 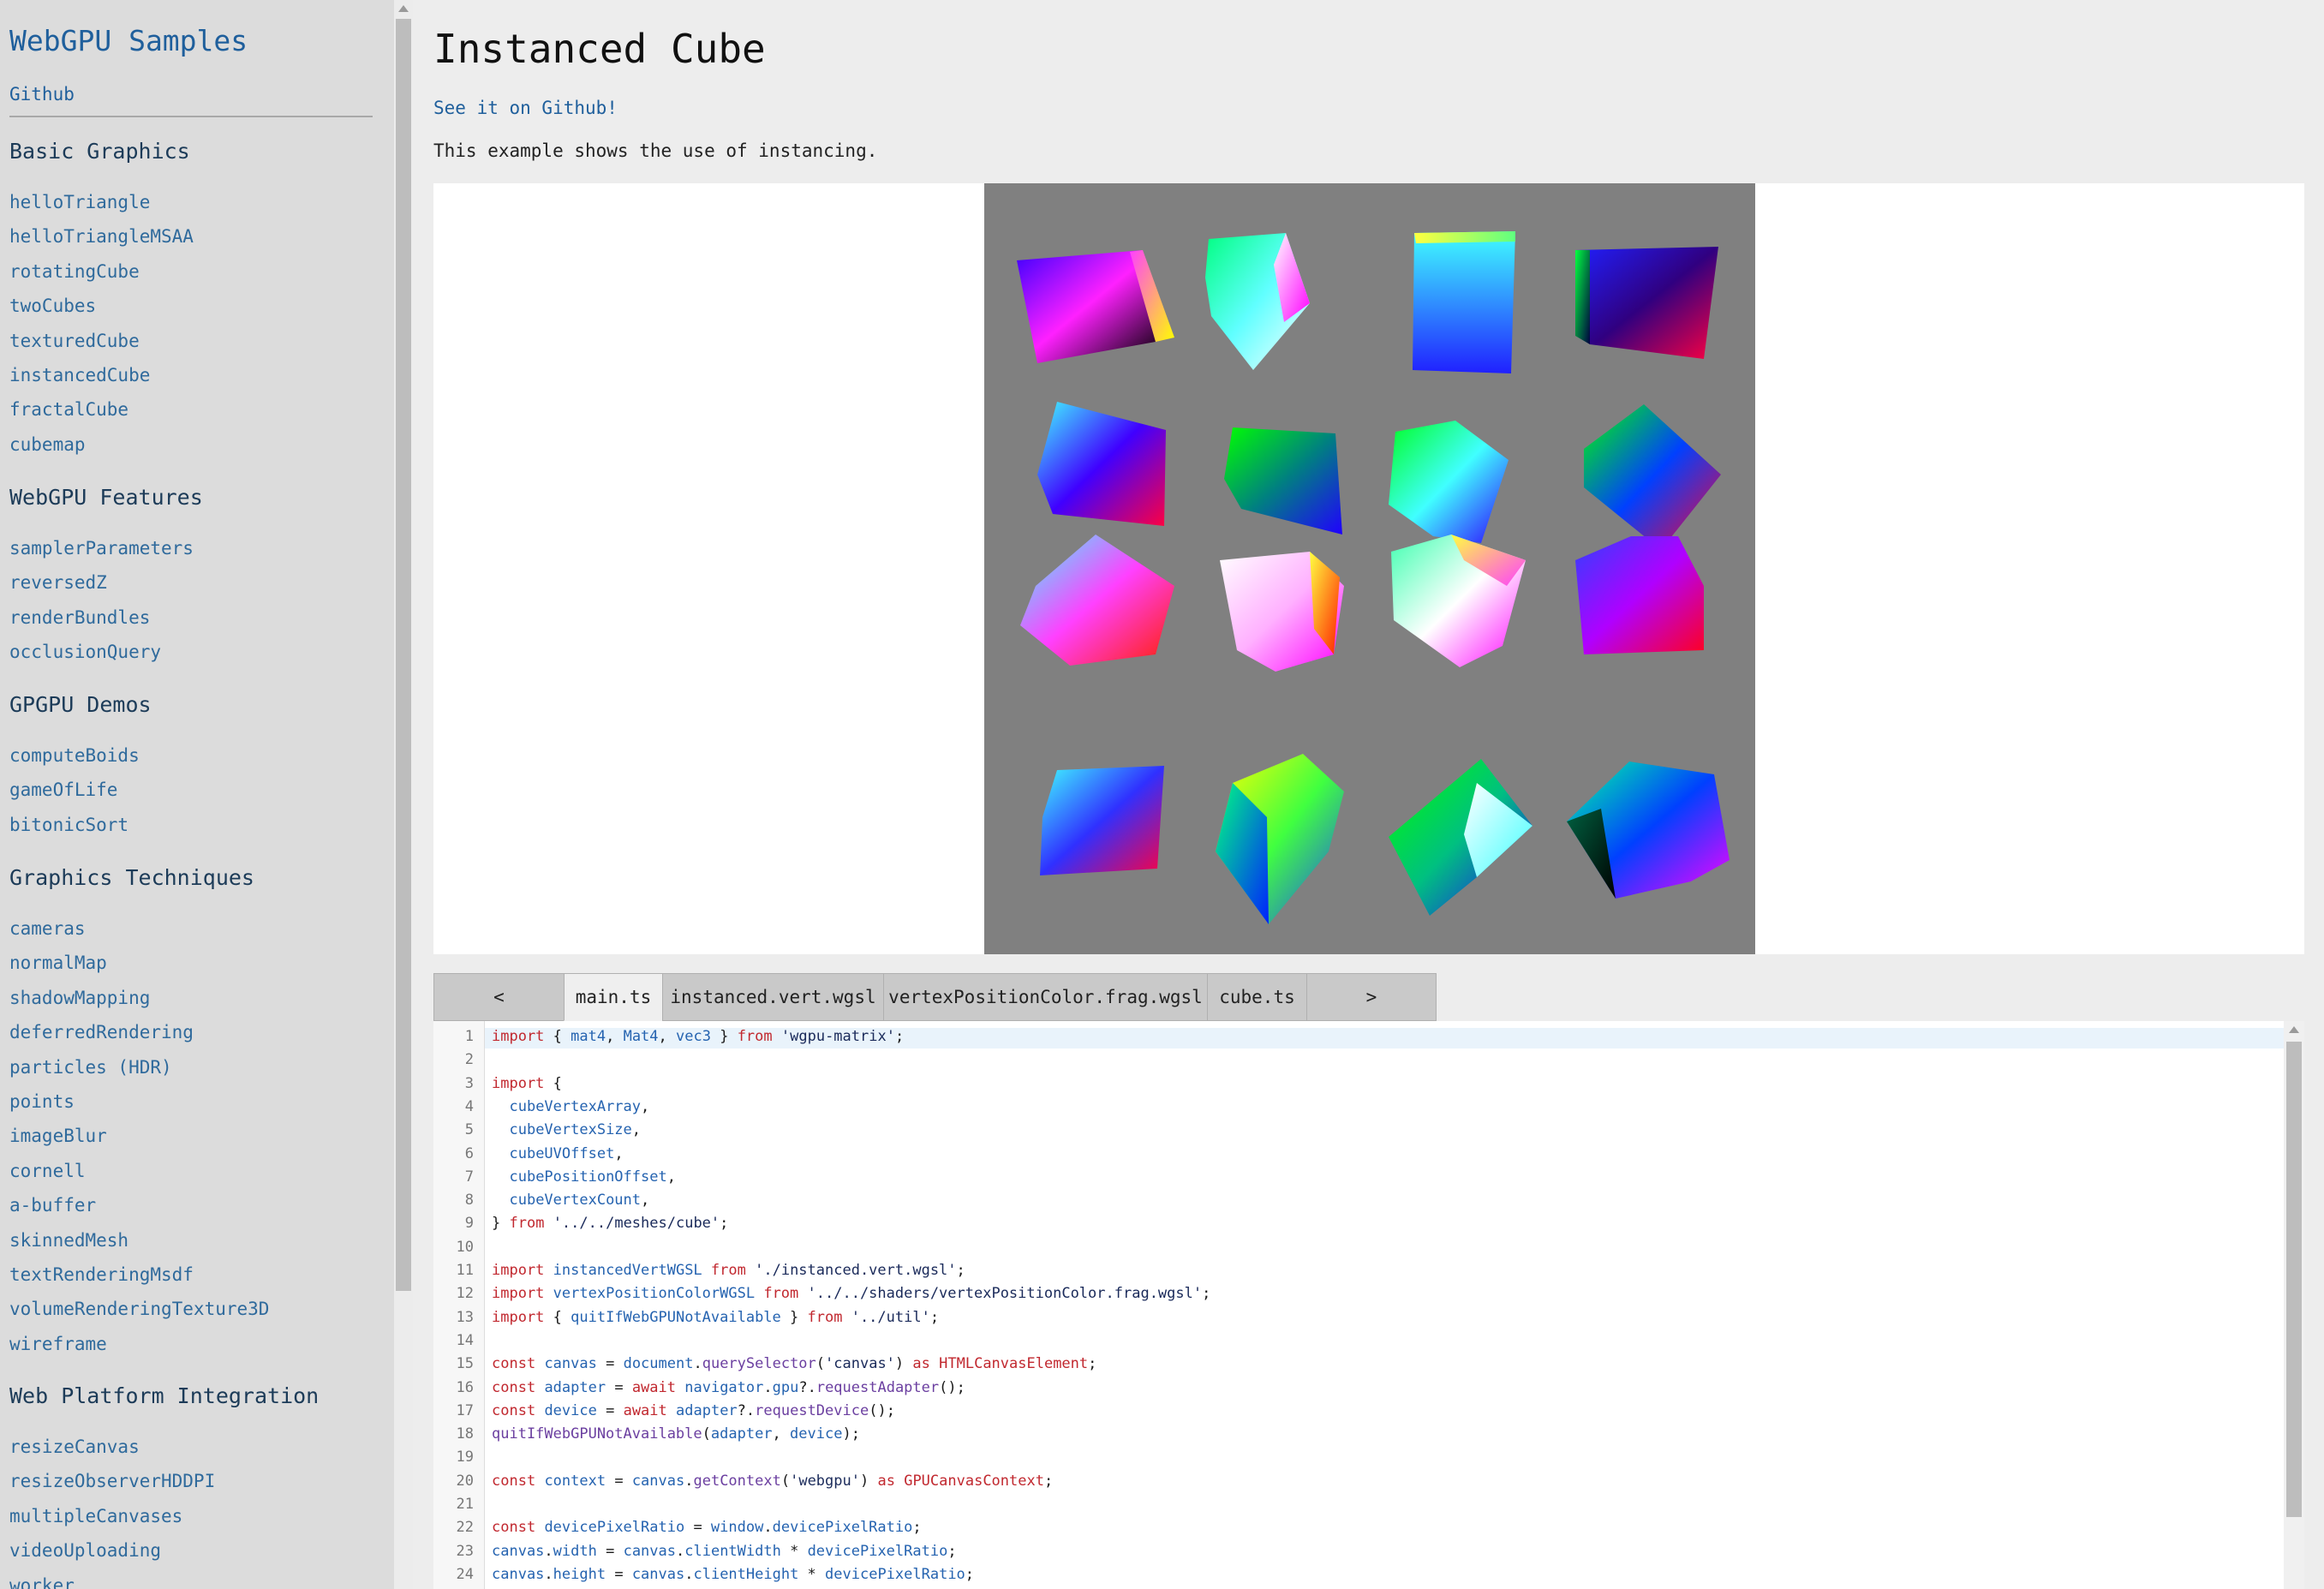 What do you see at coordinates (95, 1516) in the screenshot?
I see `sidebar-item-multiplecanvases: multipleCanvases` at bounding box center [95, 1516].